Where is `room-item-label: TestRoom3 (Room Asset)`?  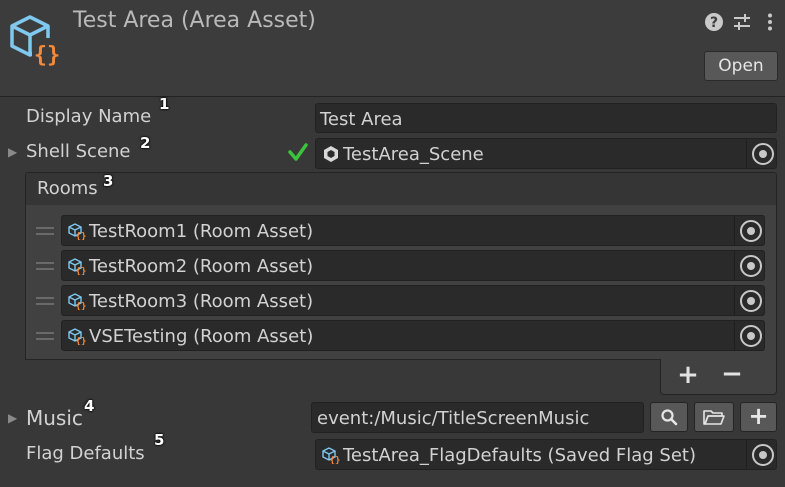 room-item-label: TestRoom3 (Room Asset) is located at coordinates (201, 301).